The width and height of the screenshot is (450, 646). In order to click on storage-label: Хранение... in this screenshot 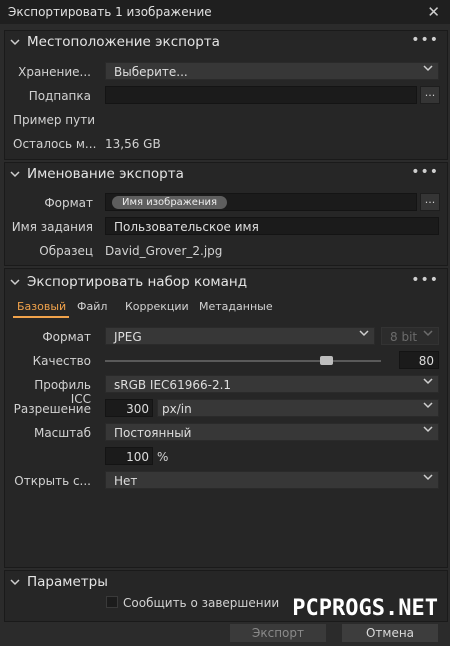, I will do `click(54, 72)`.